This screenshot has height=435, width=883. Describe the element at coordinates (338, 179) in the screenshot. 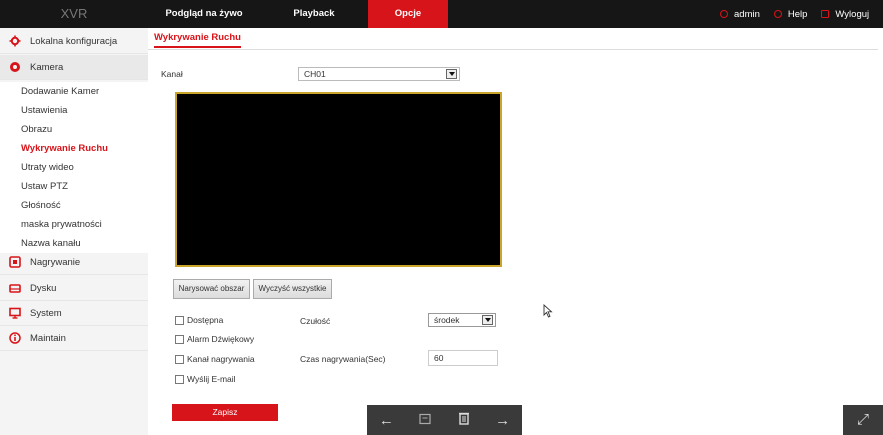

I see `video-preview` at that location.